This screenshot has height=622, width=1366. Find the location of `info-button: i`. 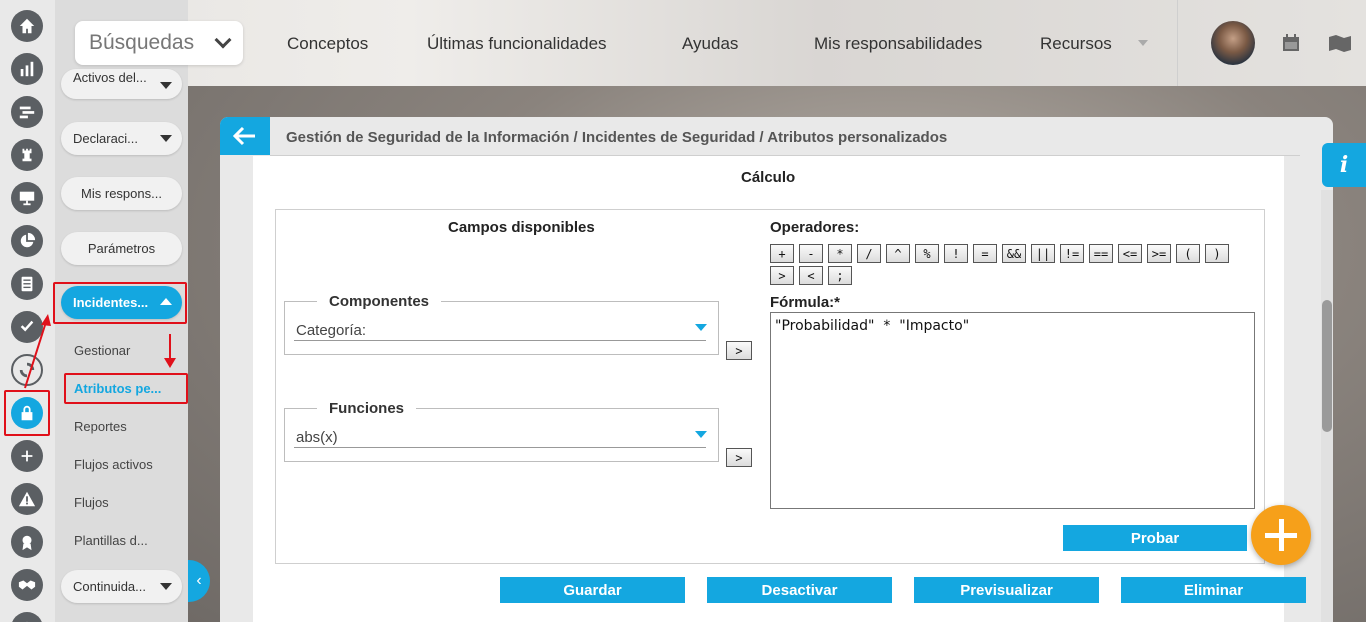

info-button: i is located at coordinates (1344, 165).